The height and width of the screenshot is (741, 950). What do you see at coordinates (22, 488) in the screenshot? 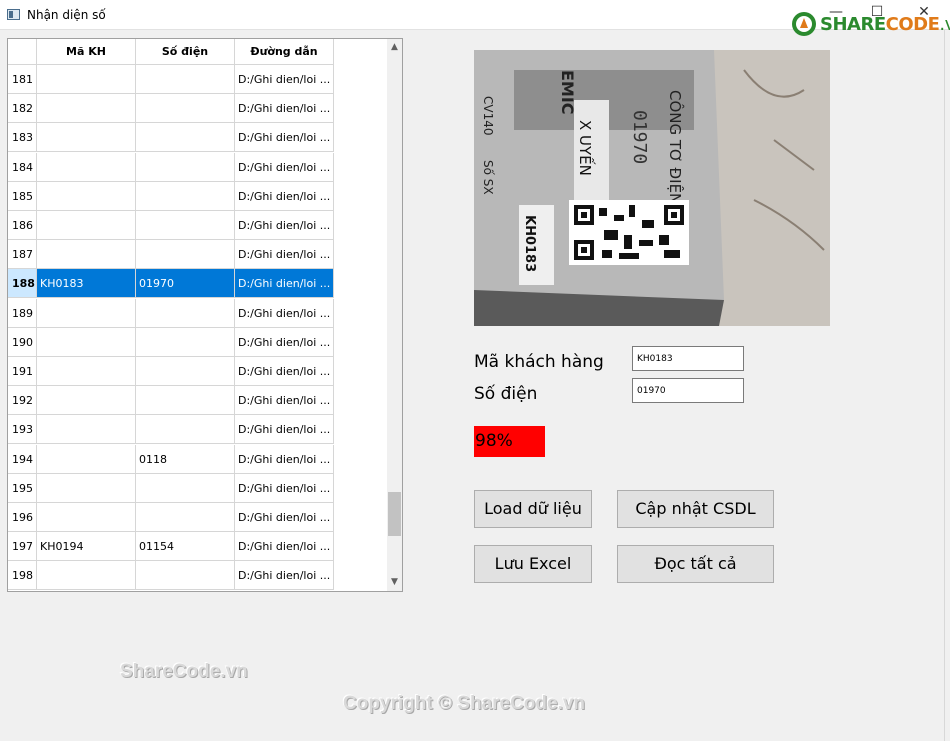
I see `row-number: 195` at bounding box center [22, 488].